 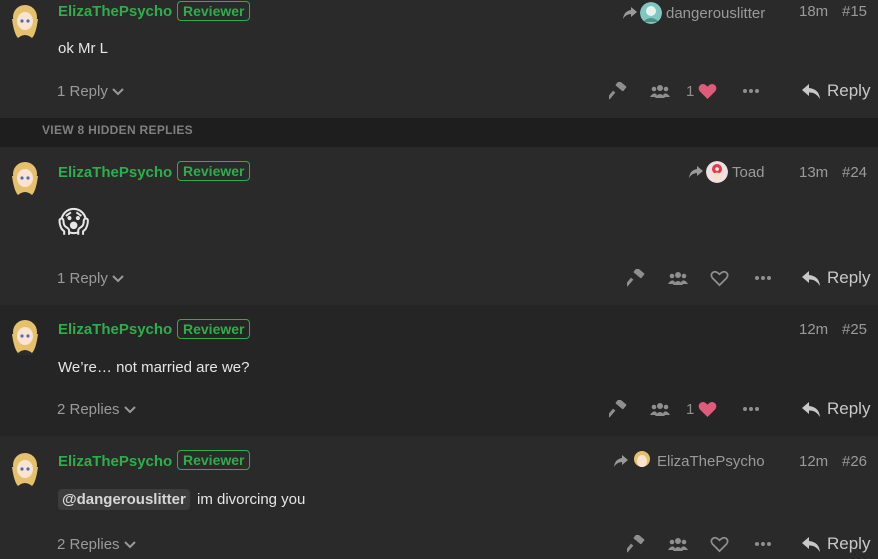 I want to click on reply-to-username: ElizaThePsycho, so click(x=711, y=461).